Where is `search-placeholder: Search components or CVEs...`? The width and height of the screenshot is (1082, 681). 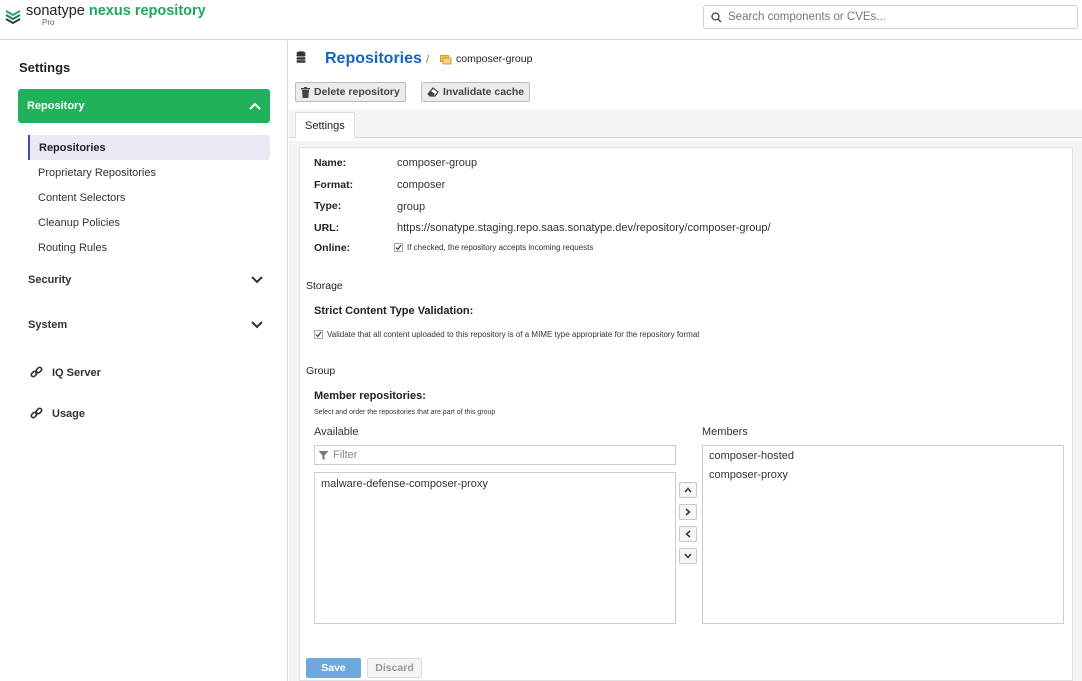
search-placeholder: Search components or CVEs... is located at coordinates (807, 17).